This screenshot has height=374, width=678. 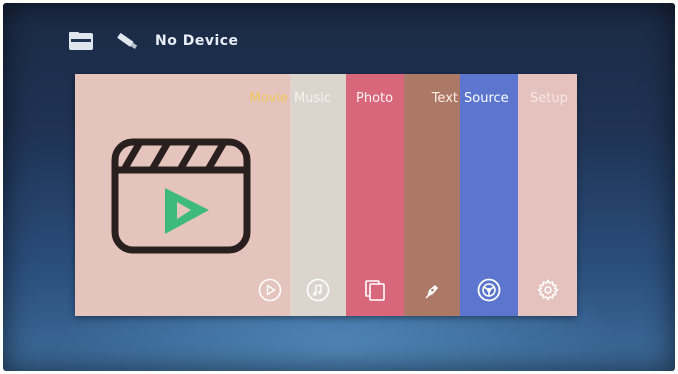 What do you see at coordinates (153, 41) in the screenshot?
I see `status-bar: No Device` at bounding box center [153, 41].